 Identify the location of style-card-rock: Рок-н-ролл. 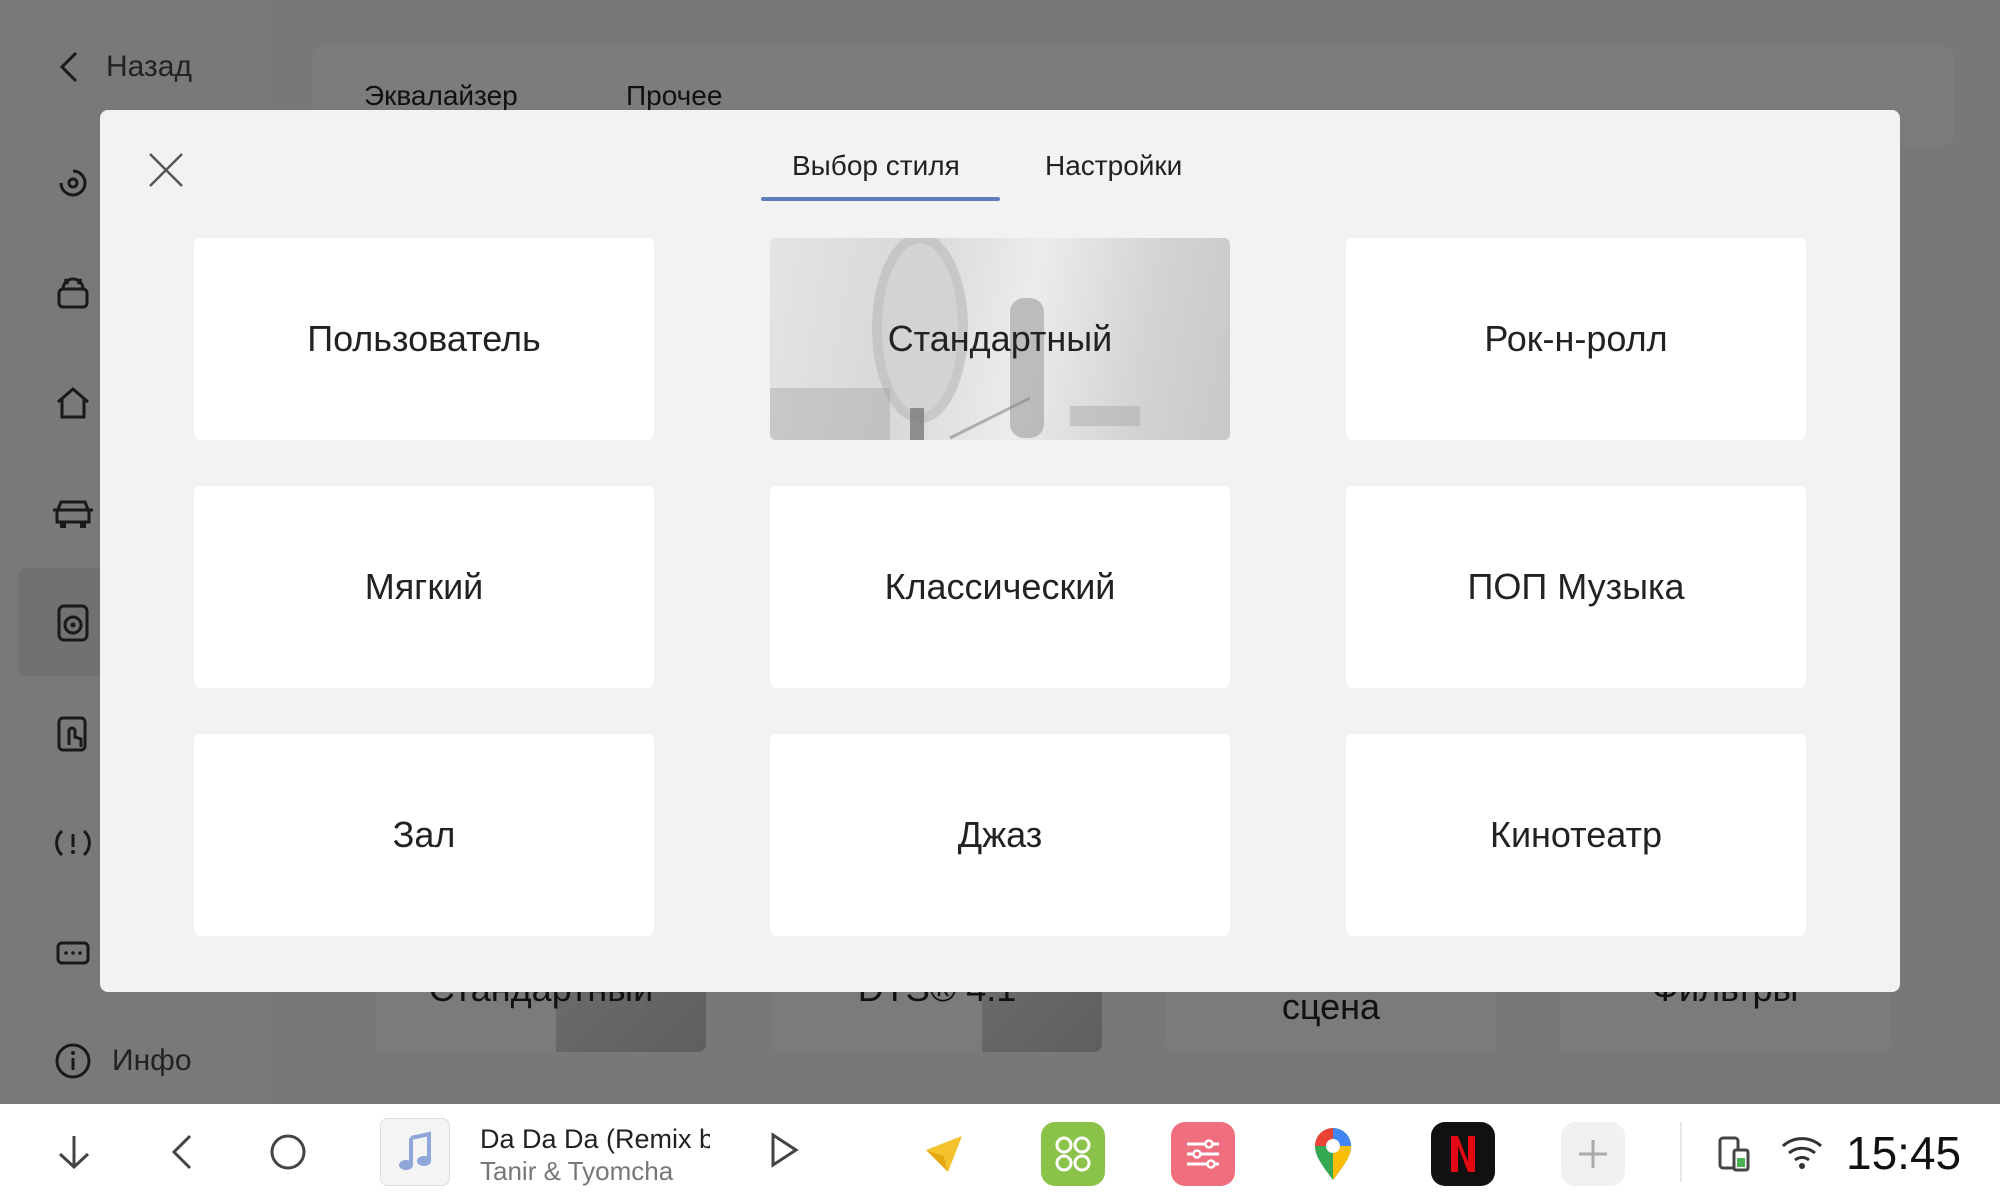
(1576, 339).